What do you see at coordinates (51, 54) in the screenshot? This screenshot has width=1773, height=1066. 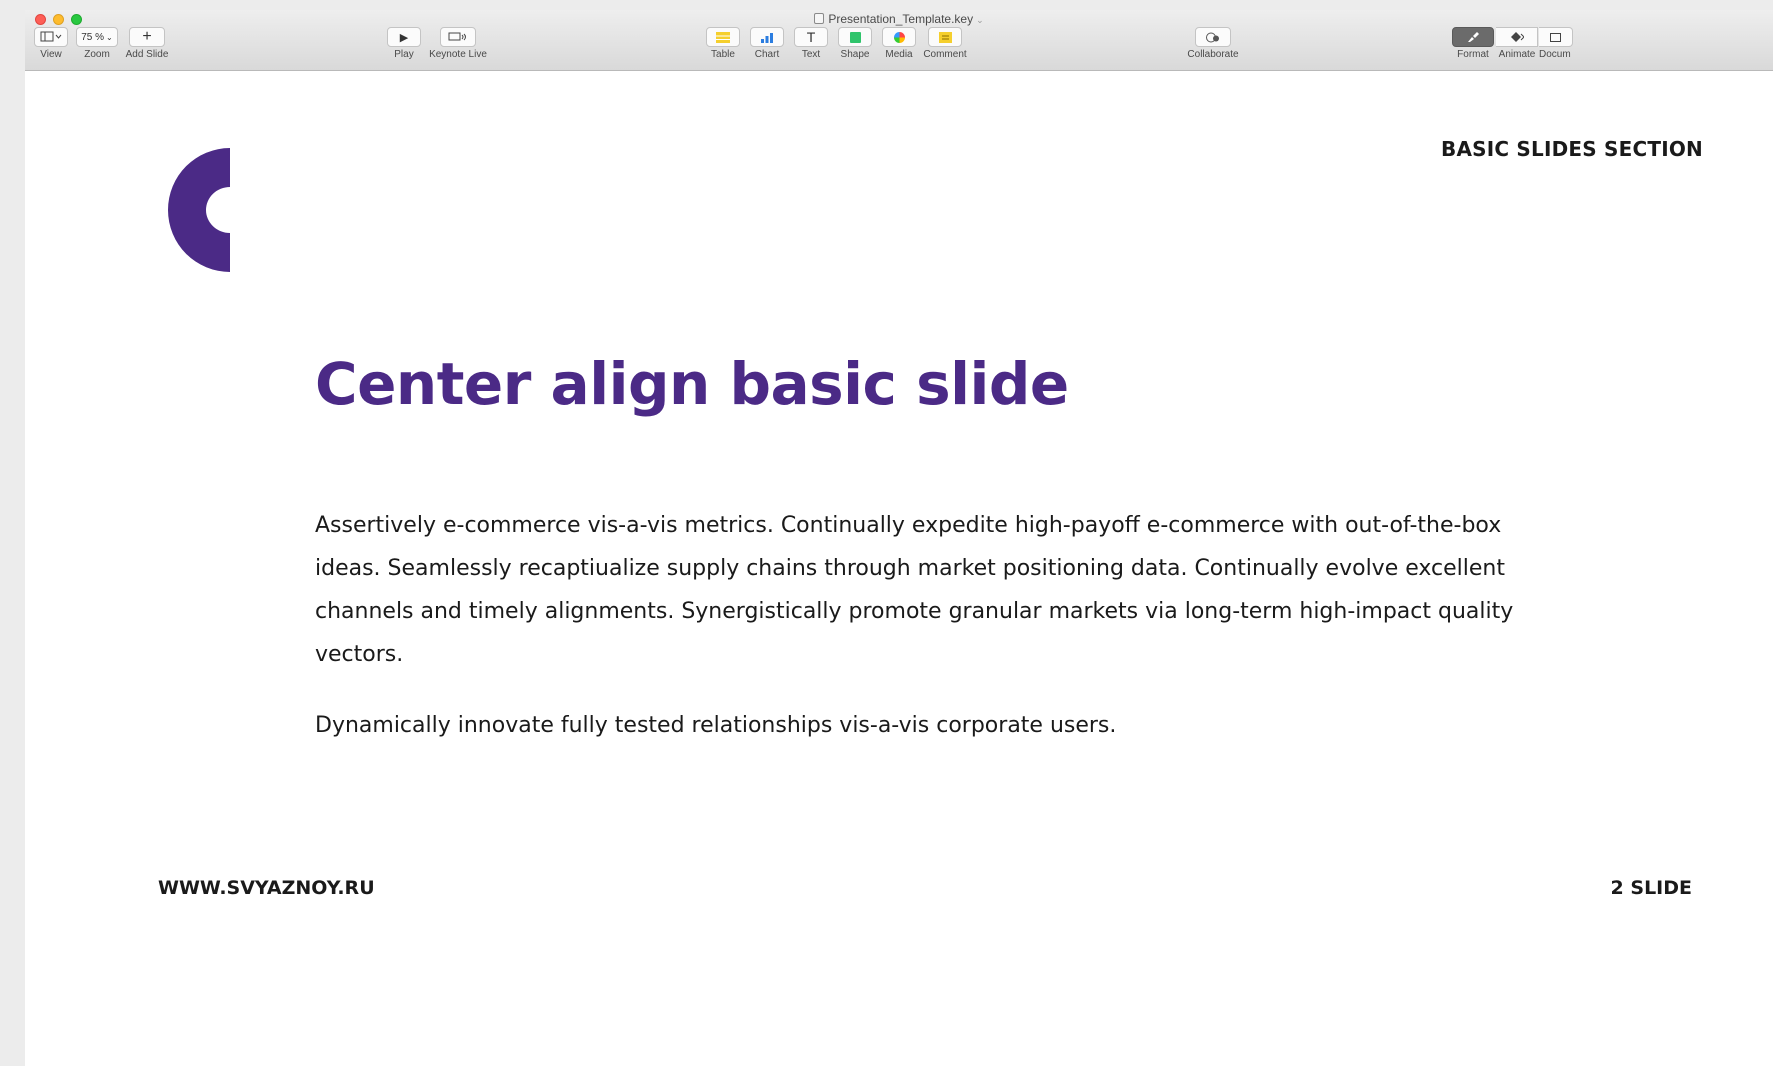 I see `view-label: View` at bounding box center [51, 54].